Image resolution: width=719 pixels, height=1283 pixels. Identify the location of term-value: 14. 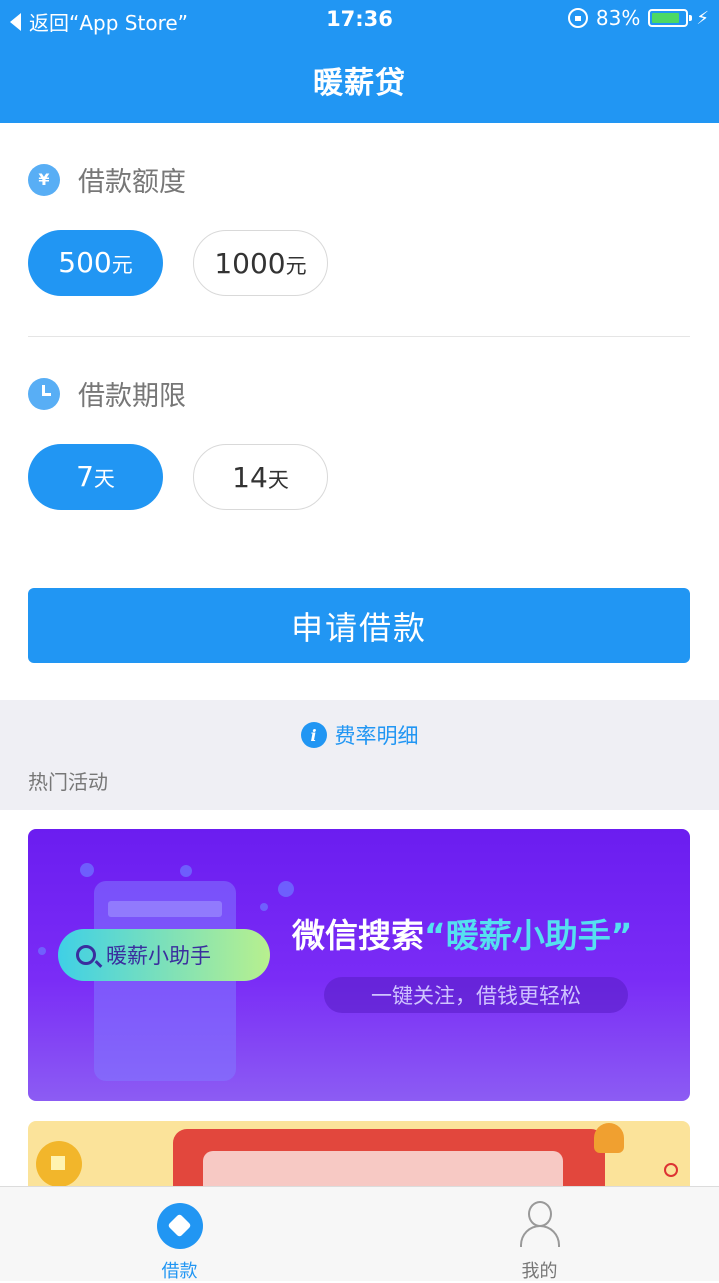
(250, 477).